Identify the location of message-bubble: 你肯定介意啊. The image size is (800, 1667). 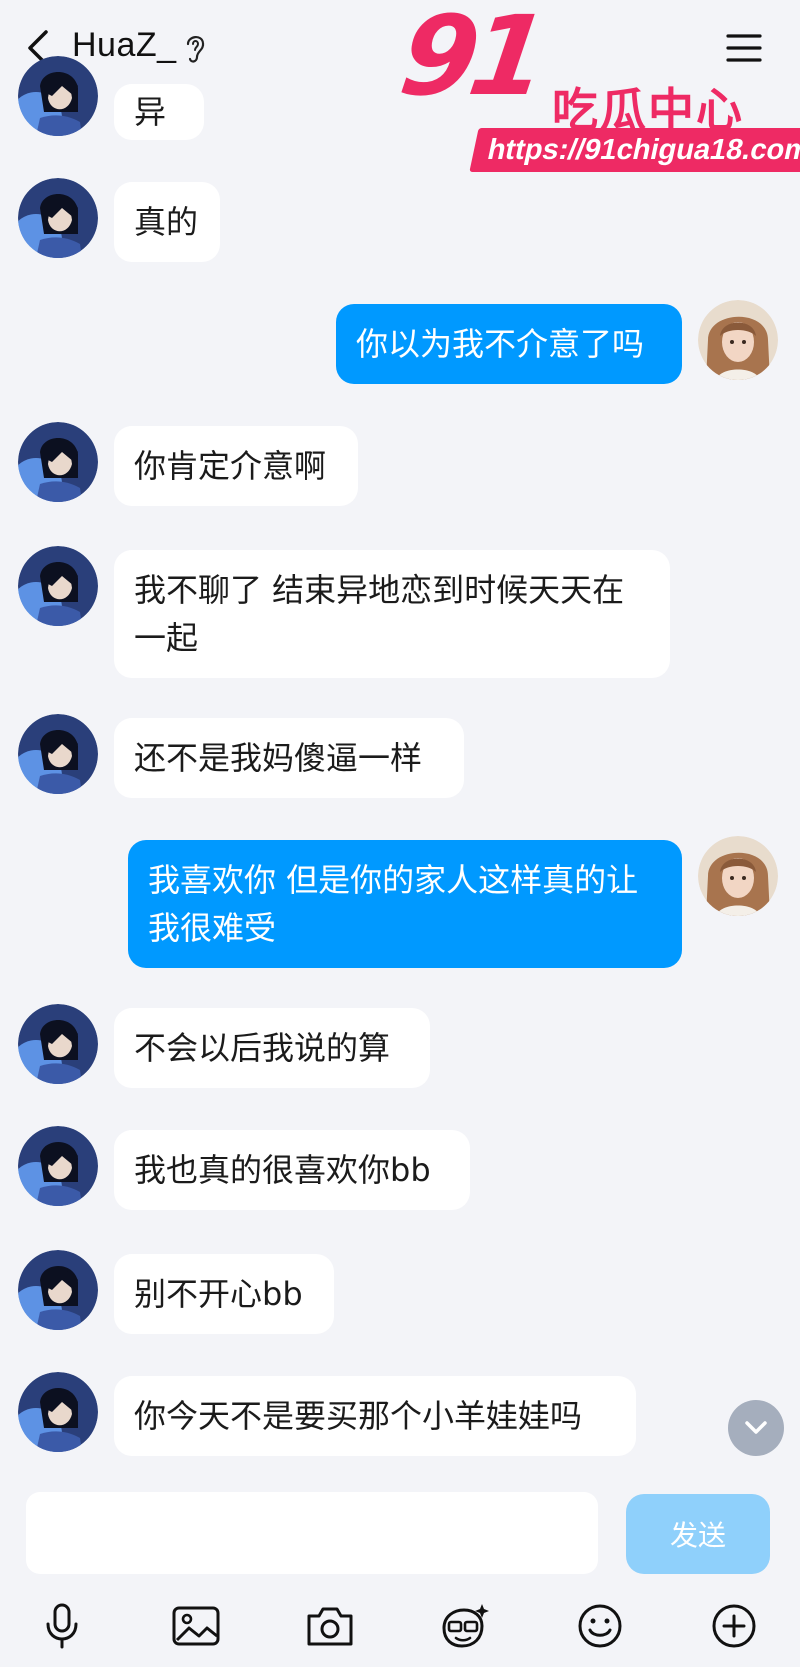
(236, 466).